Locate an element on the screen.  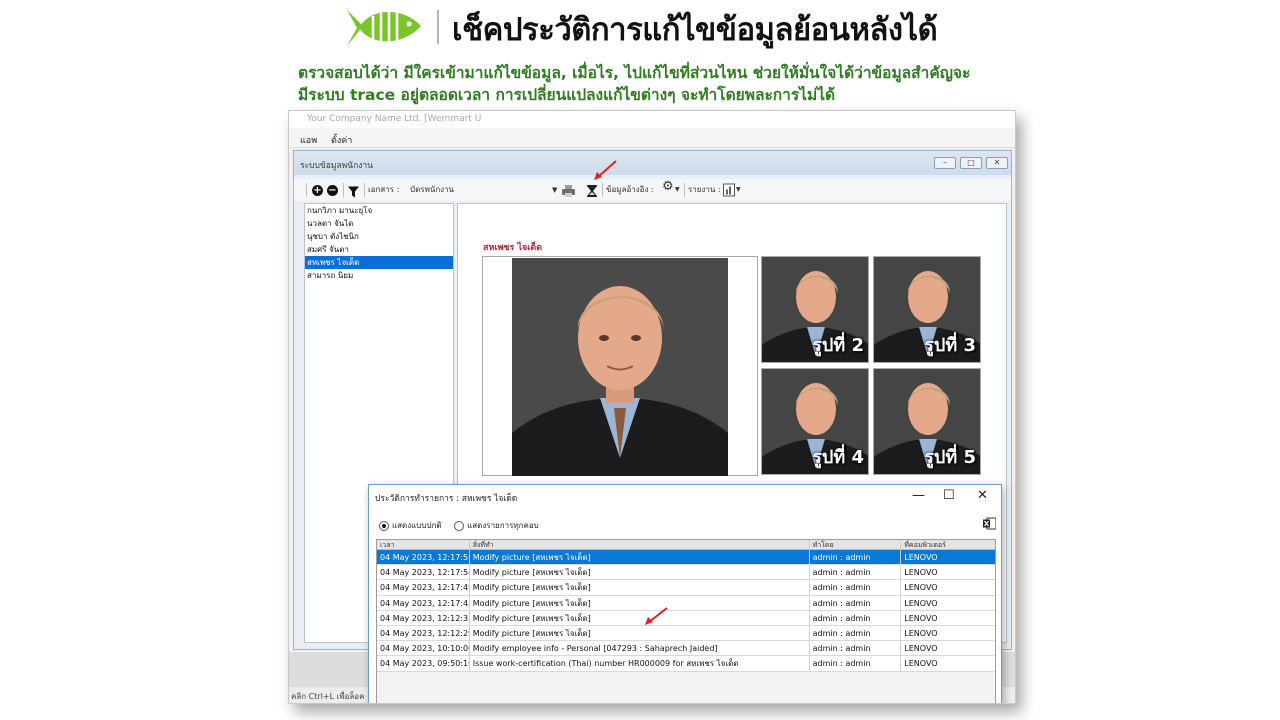
minimize-button: – is located at coordinates (945, 163).